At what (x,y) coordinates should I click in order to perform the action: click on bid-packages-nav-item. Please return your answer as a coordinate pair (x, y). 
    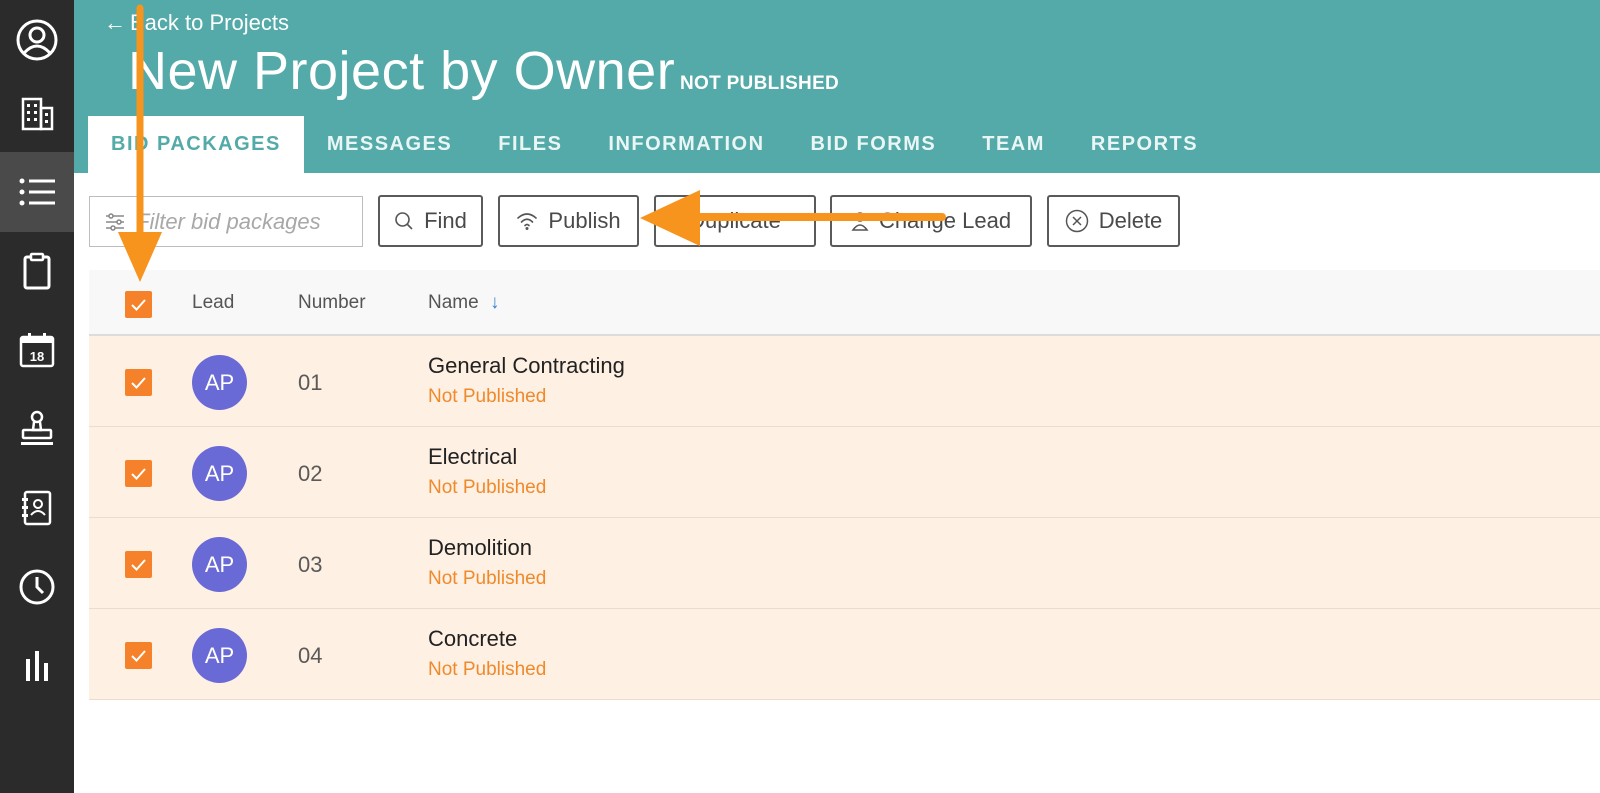
    Looking at the image, I should click on (37, 192).